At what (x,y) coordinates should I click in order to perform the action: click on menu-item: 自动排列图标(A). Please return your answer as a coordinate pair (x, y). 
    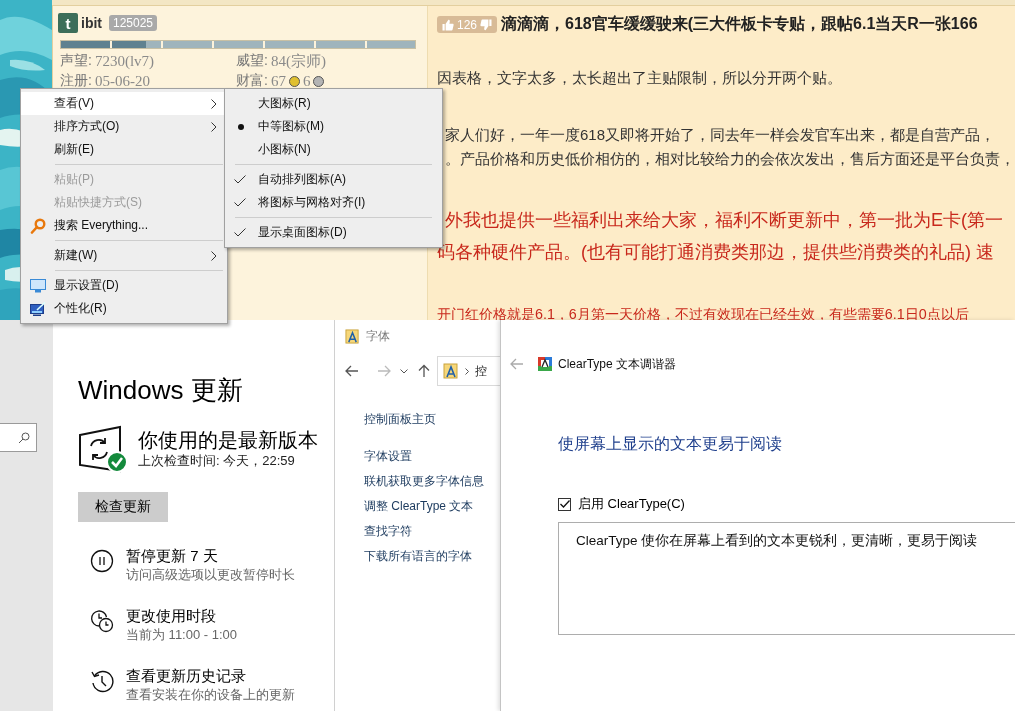
    Looking at the image, I should click on (333, 179).